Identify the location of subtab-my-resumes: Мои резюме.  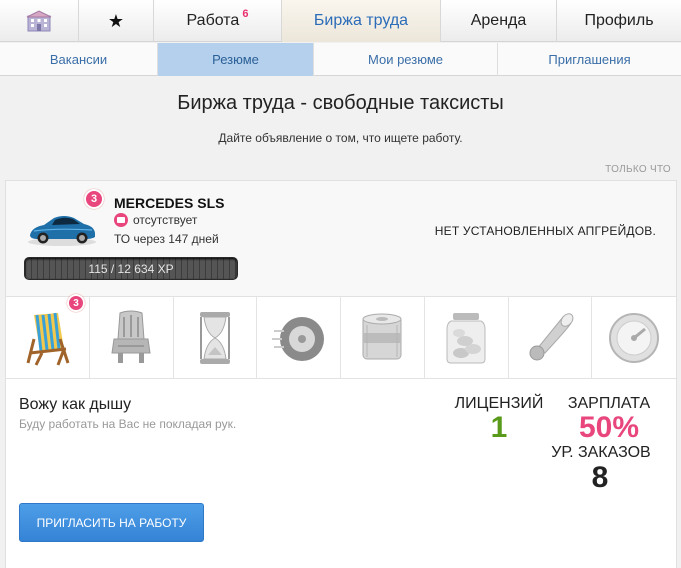
(406, 59).